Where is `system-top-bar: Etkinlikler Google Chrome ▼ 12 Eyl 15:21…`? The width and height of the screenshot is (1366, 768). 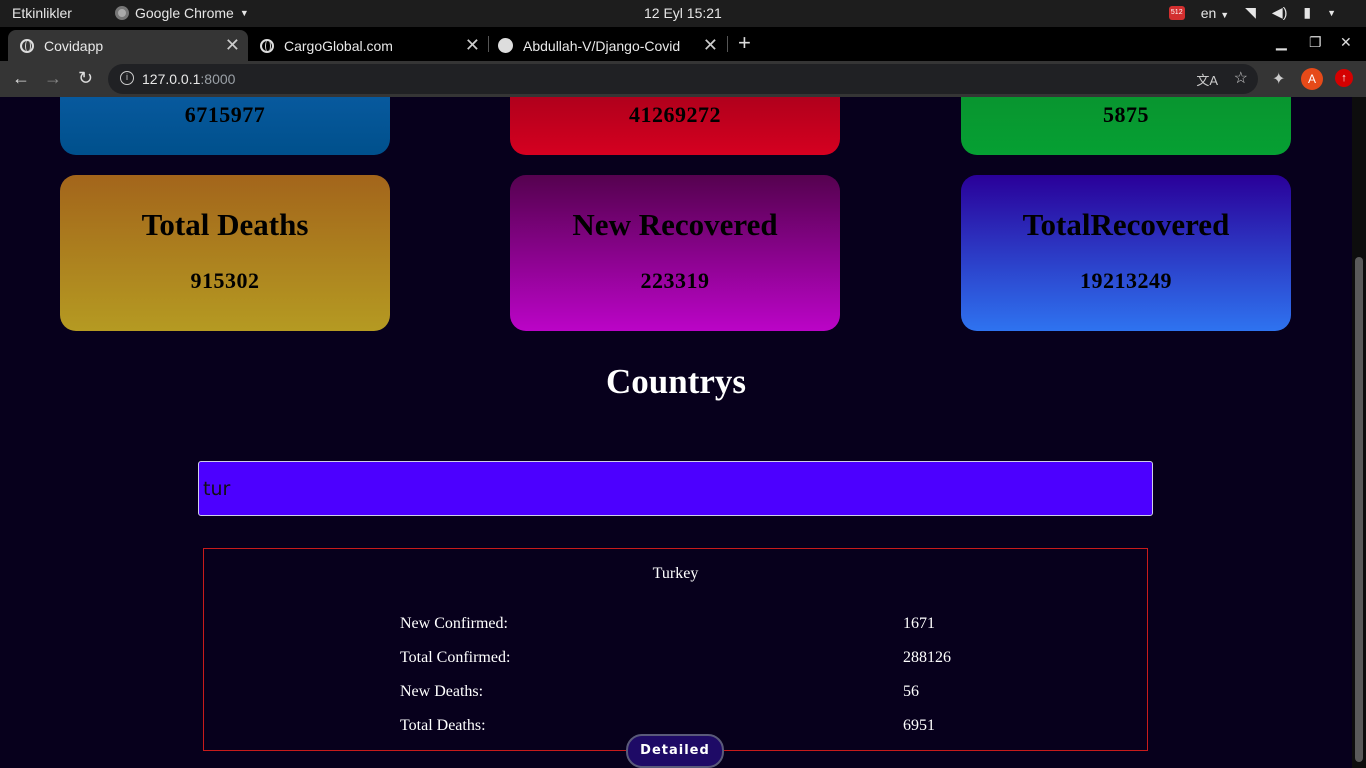
system-top-bar: Etkinlikler Google Chrome ▼ 12 Eyl 15:21… is located at coordinates (683, 13).